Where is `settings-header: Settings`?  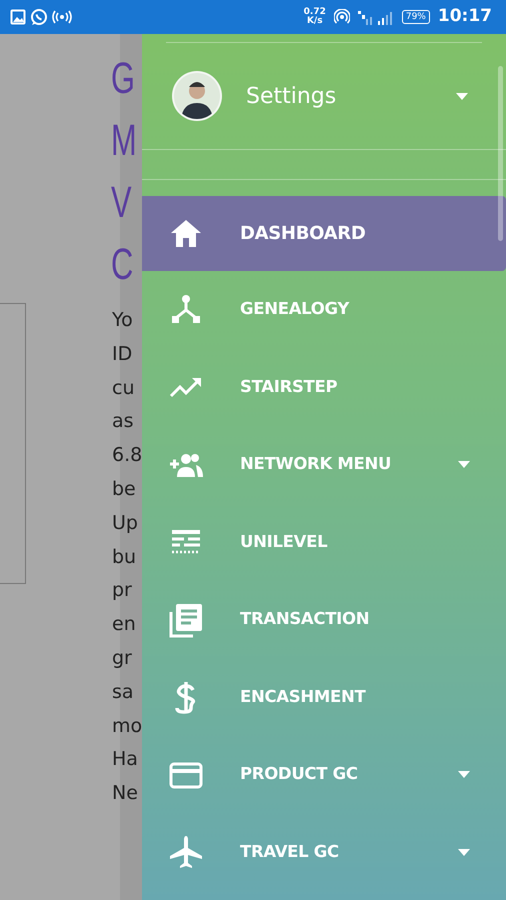
settings-header: Settings is located at coordinates (324, 96).